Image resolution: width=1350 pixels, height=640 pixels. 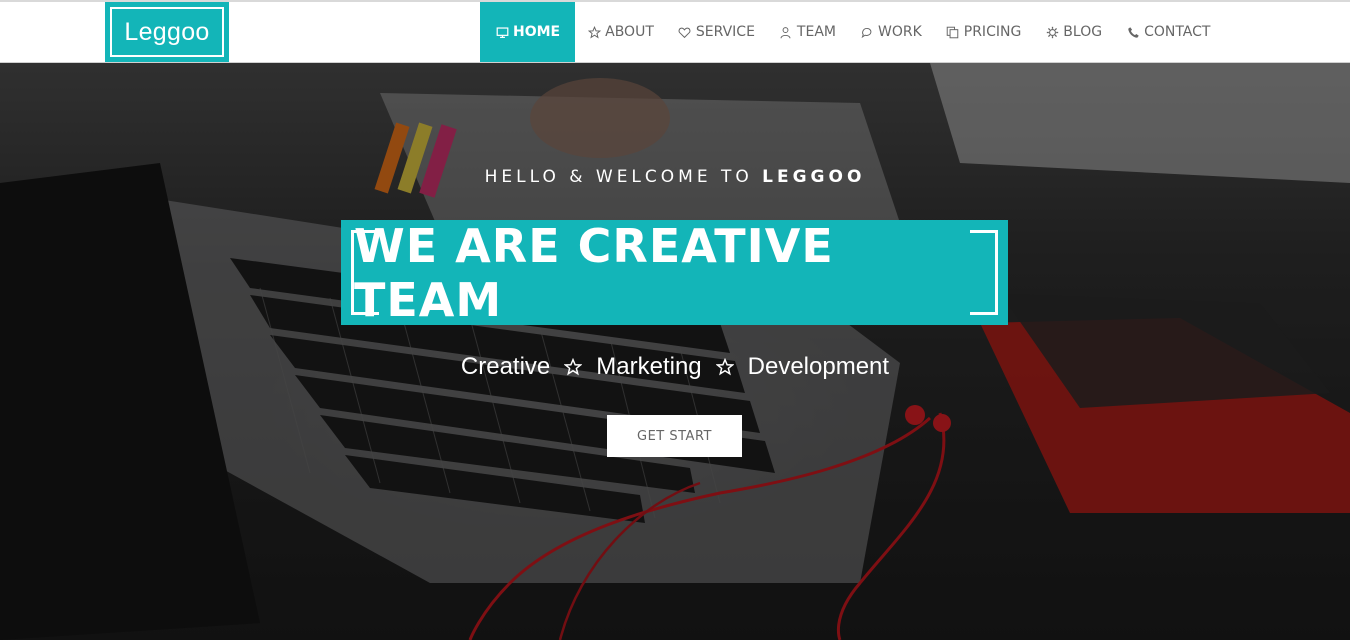 What do you see at coordinates (594, 32) in the screenshot?
I see `star-icon` at bounding box center [594, 32].